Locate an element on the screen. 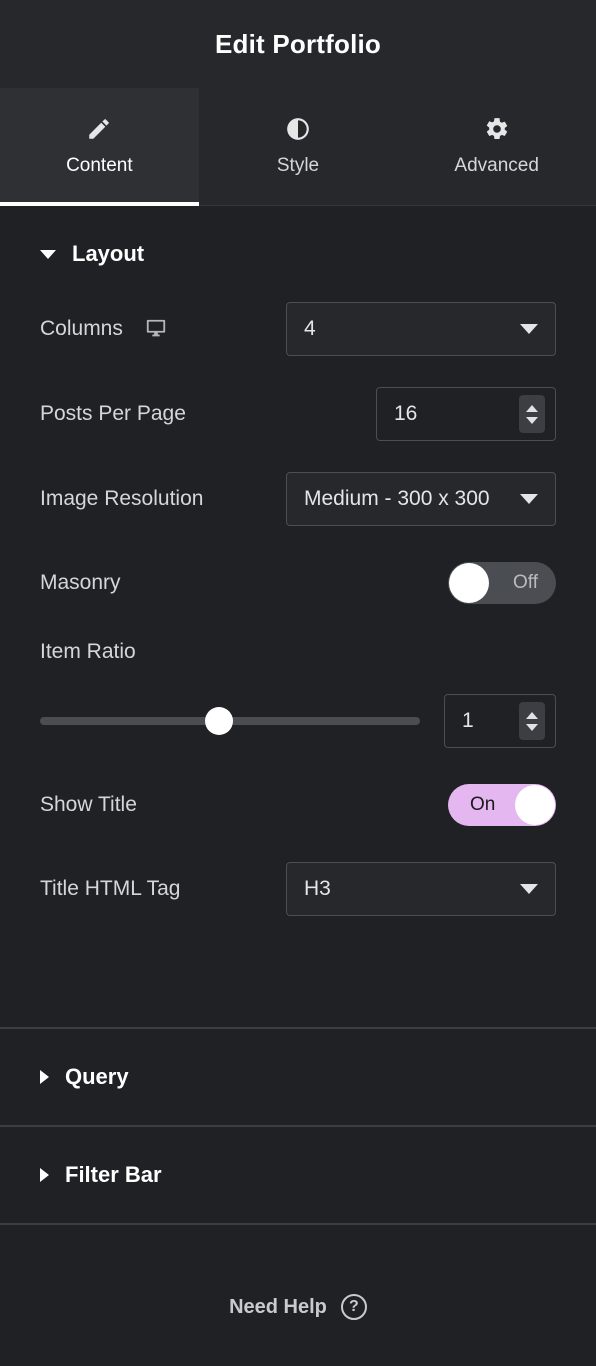  section-filter-bar-header: Filter Bar is located at coordinates (298, 1175).